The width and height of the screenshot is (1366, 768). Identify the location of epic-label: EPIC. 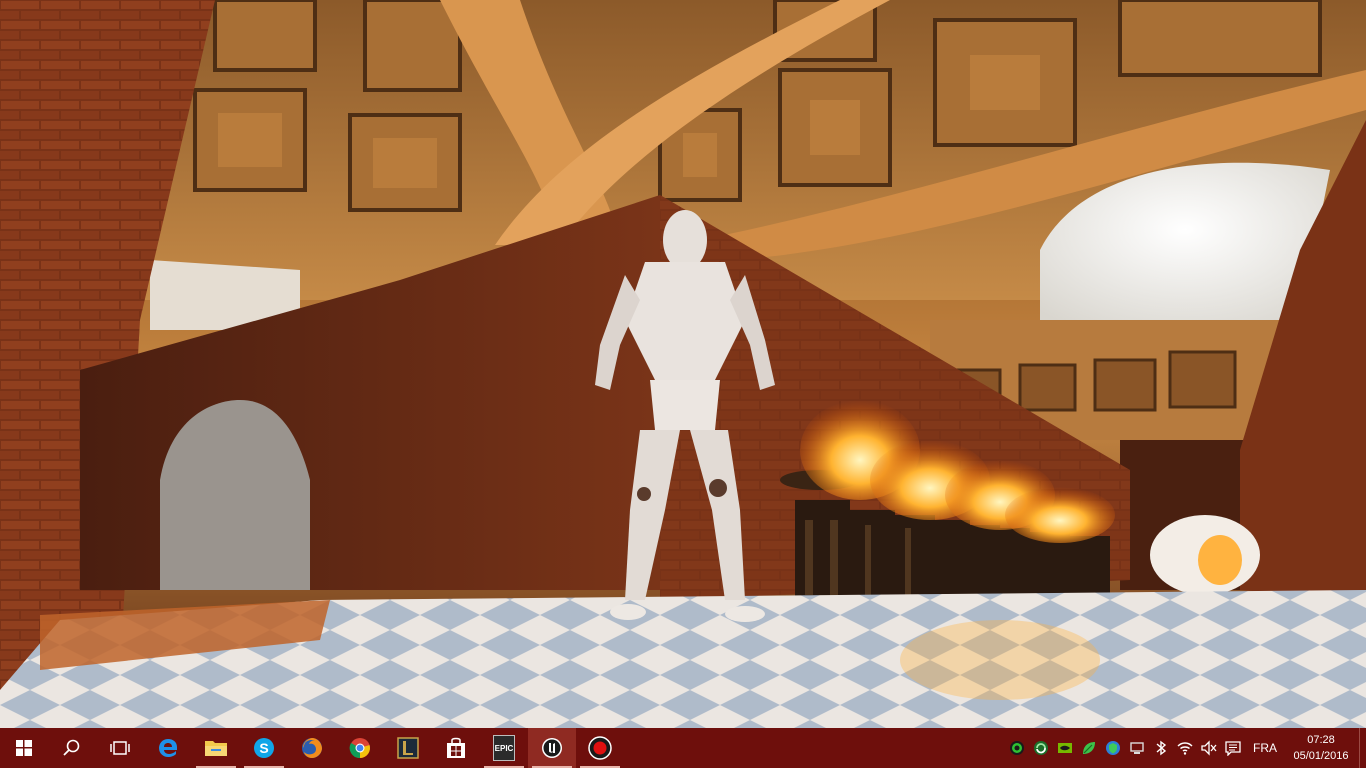
(504, 748).